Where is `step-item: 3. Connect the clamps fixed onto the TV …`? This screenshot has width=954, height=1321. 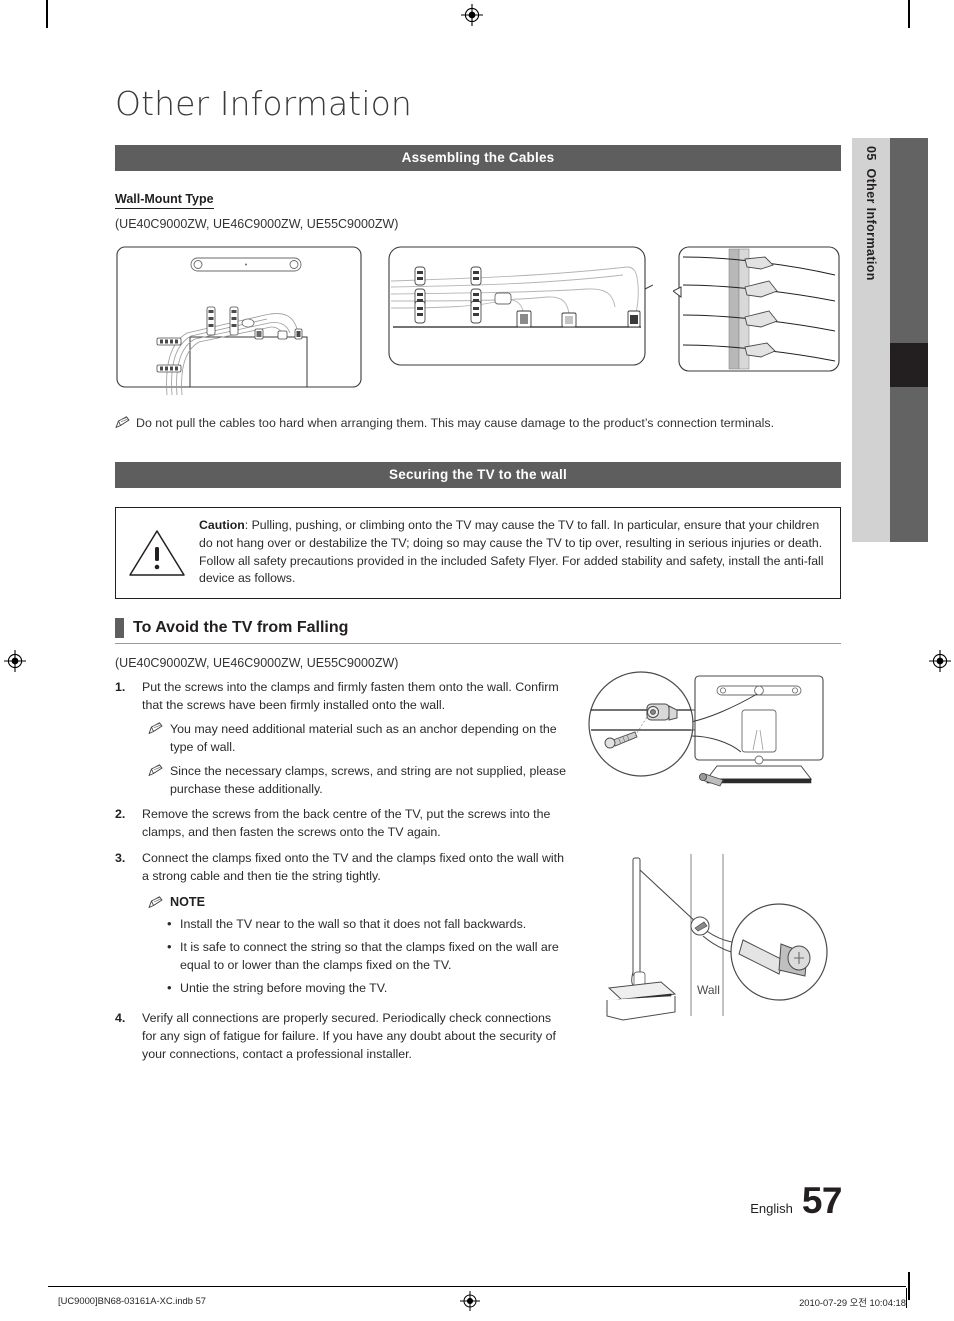 step-item: 3. Connect the clamps fixed onto the TV … is located at coordinates (341, 926).